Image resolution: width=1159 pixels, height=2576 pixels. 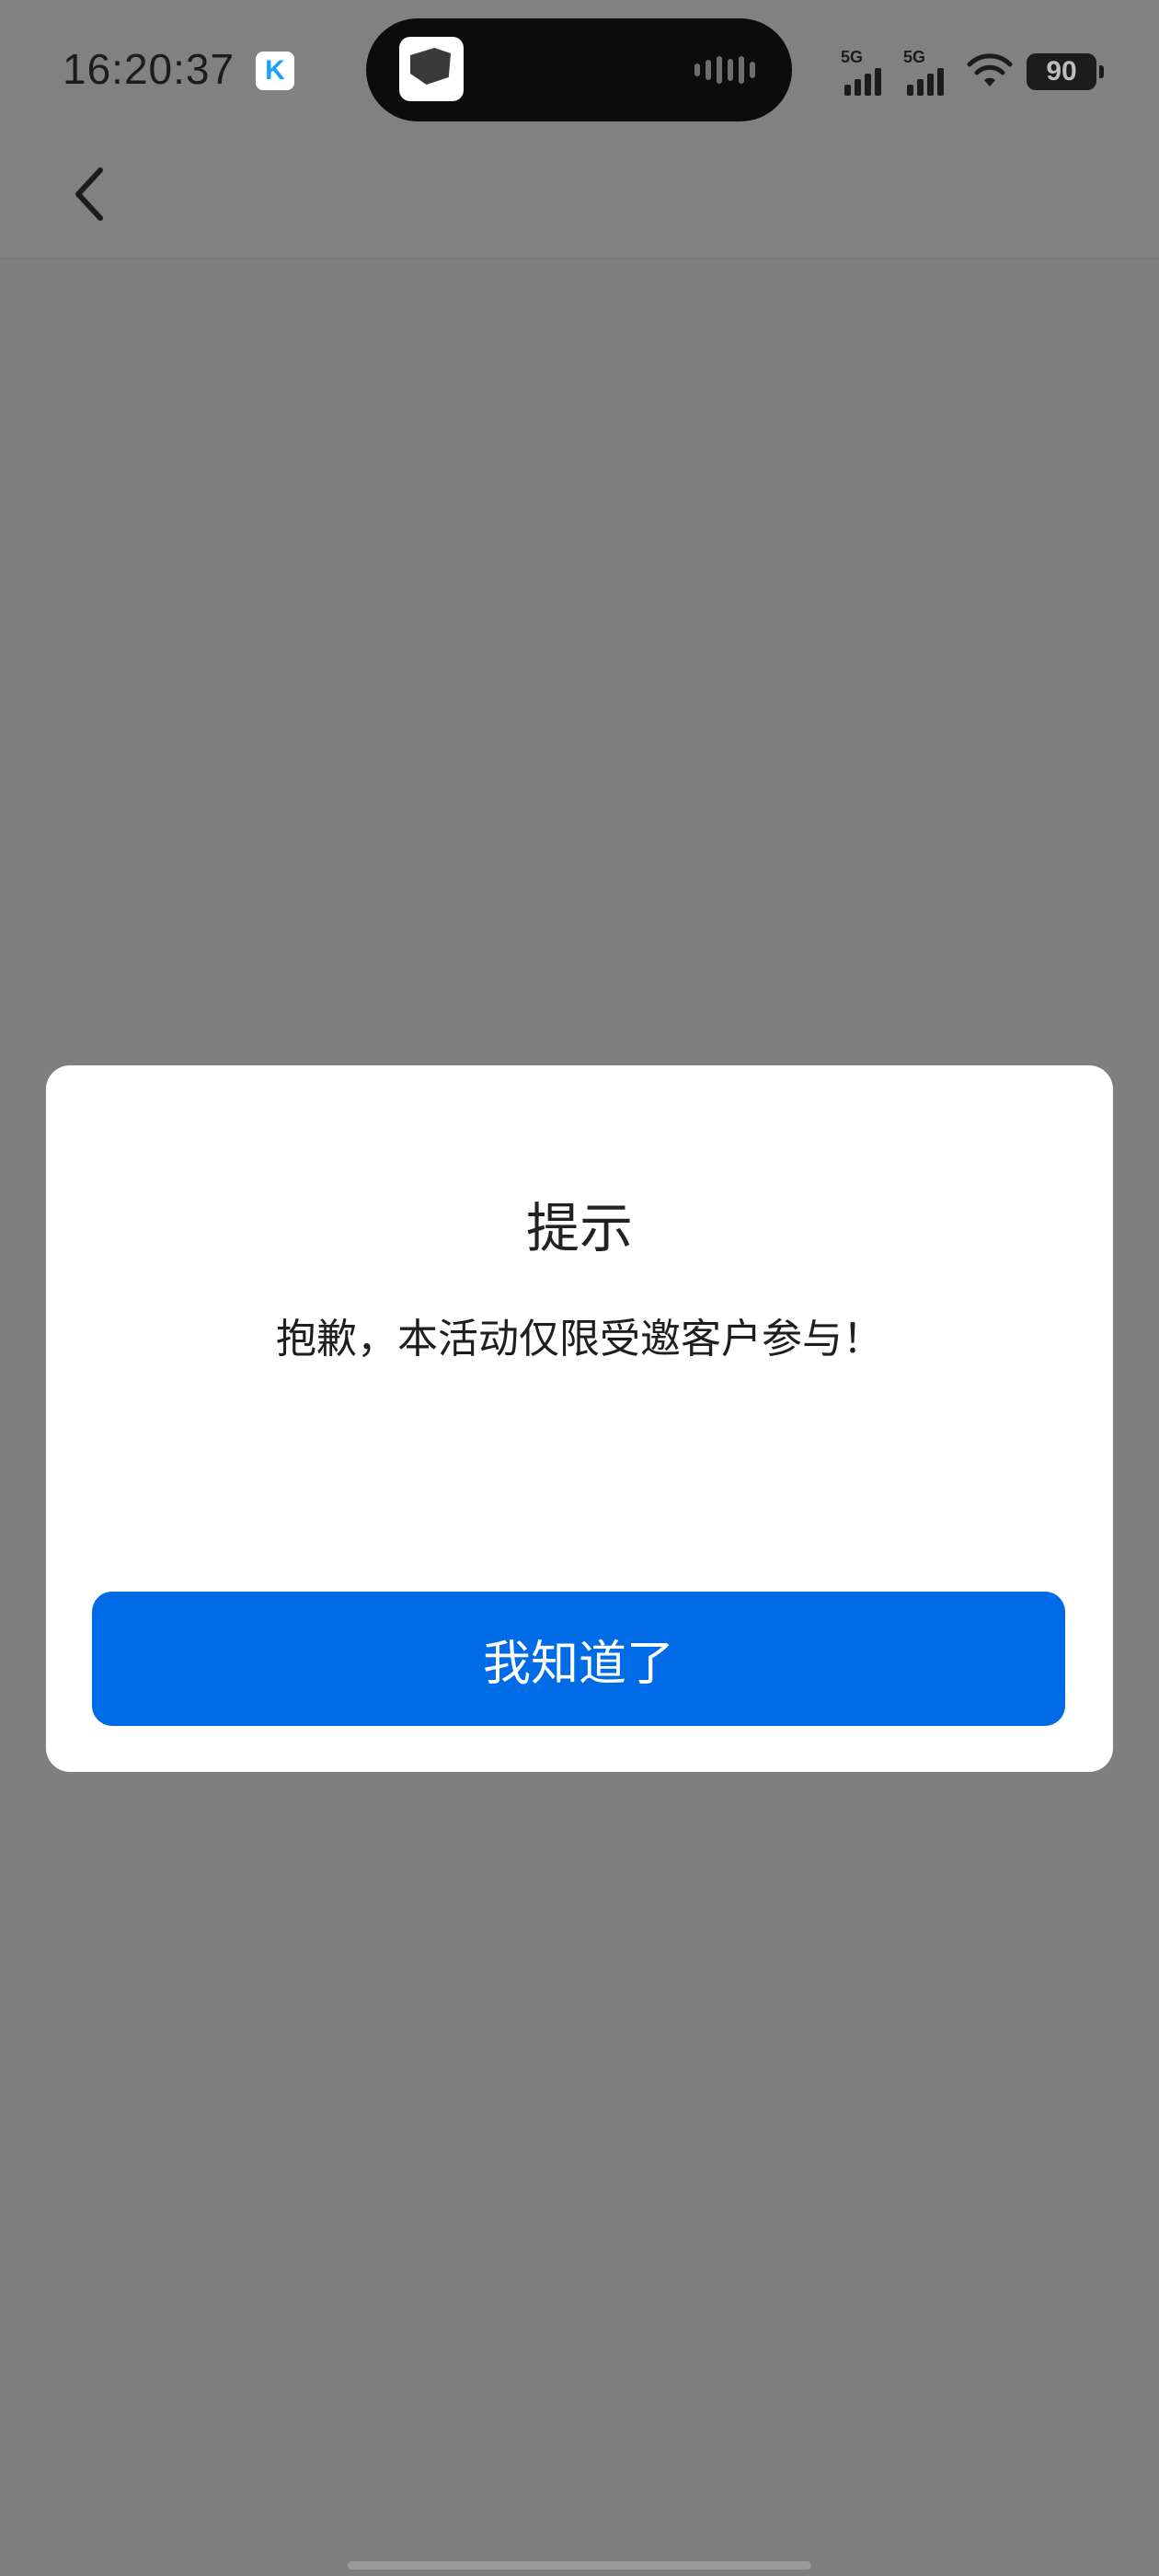 I want to click on now-playing-artwork, so click(x=431, y=69).